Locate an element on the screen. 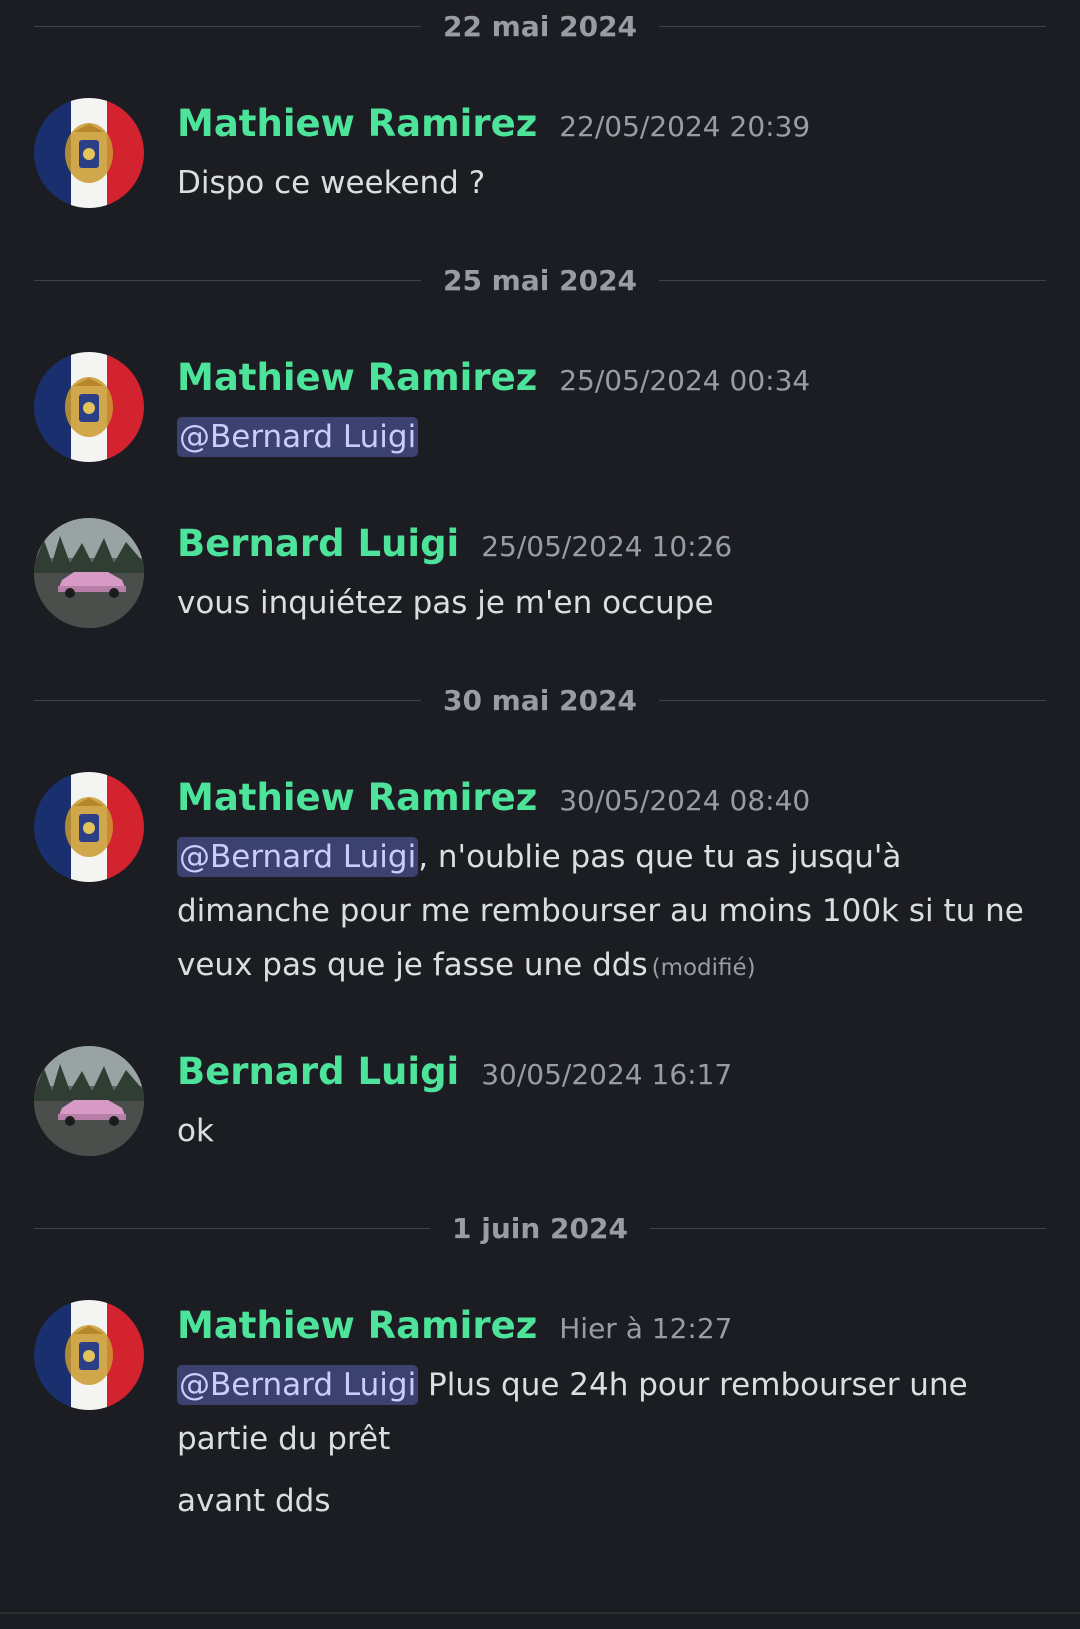 Image resolution: width=1080 pixels, height=1629 pixels. date-divider: 1 juin 2024 is located at coordinates (540, 1228).